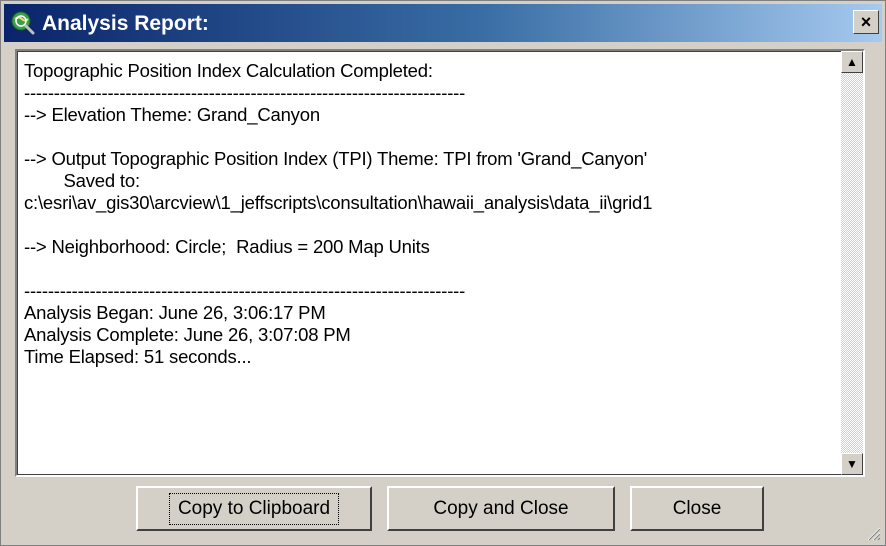 This screenshot has height=546, width=886. I want to click on close-button: Close, so click(697, 508).